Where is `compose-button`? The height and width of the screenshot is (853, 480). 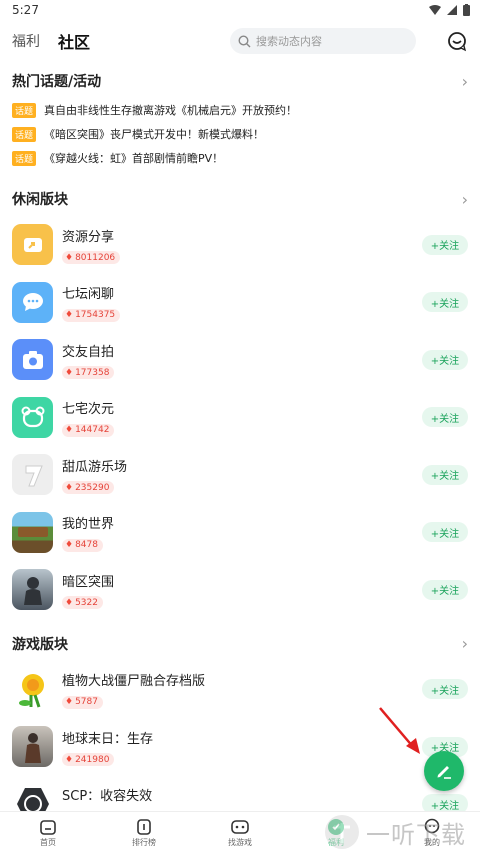
compose-button is located at coordinates (444, 771).